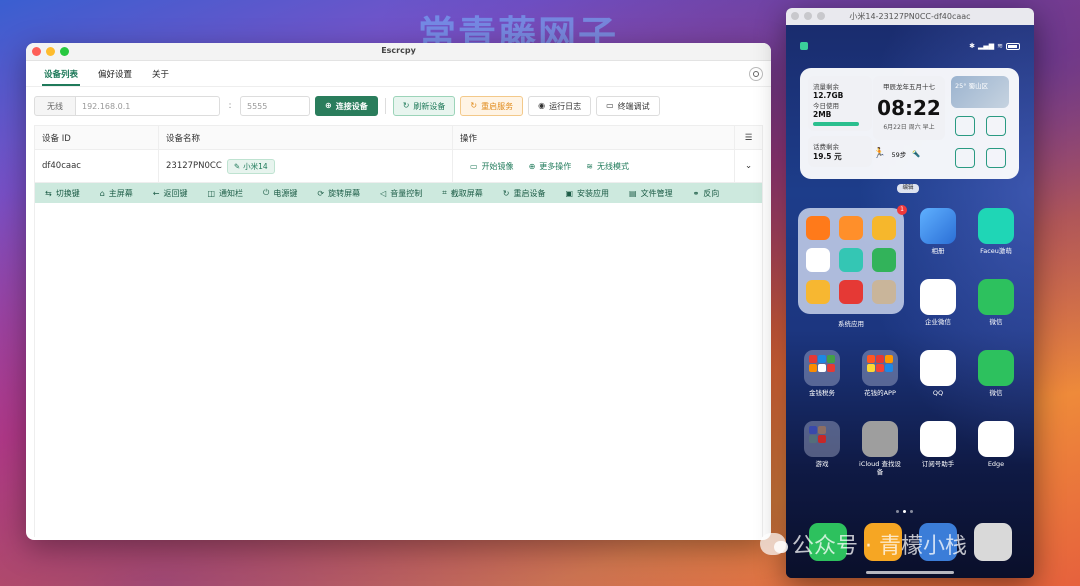 The width and height of the screenshot is (1080, 586). What do you see at coordinates (529, 193) in the screenshot?
I see `reboot-label: 重启设备` at bounding box center [529, 193].